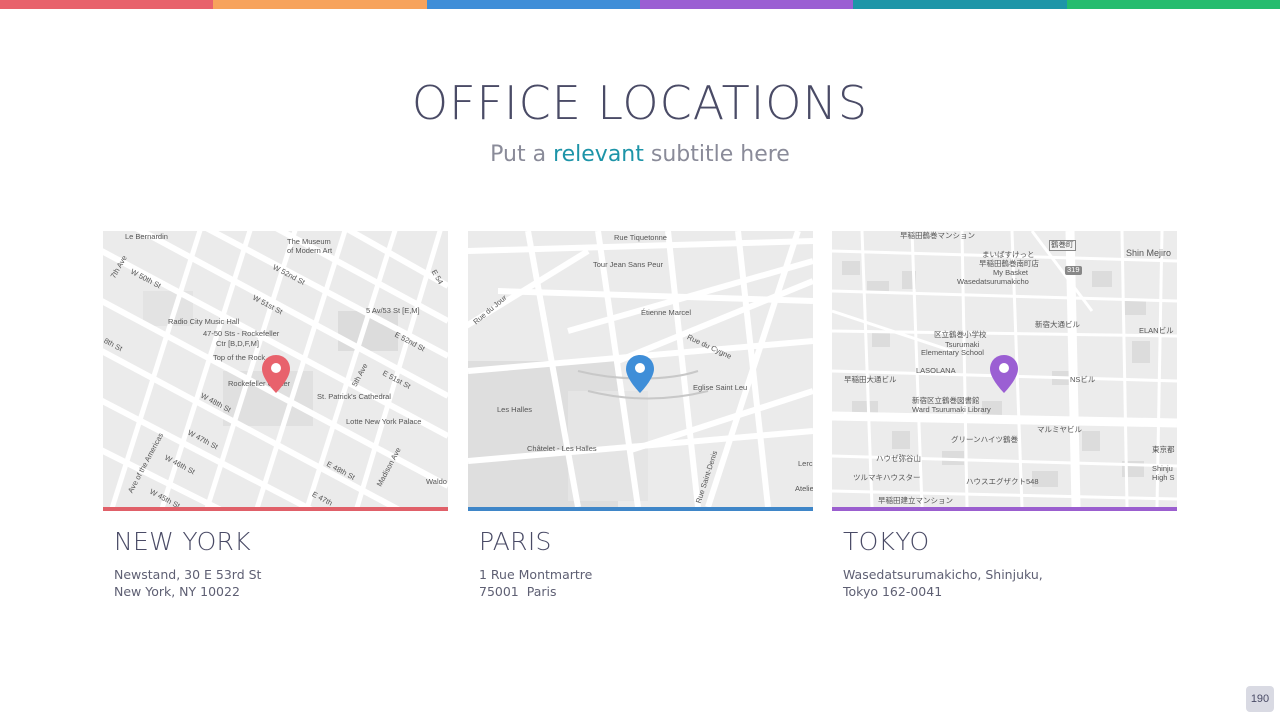  I want to click on map-label: Le Bernardin, so click(146, 236).